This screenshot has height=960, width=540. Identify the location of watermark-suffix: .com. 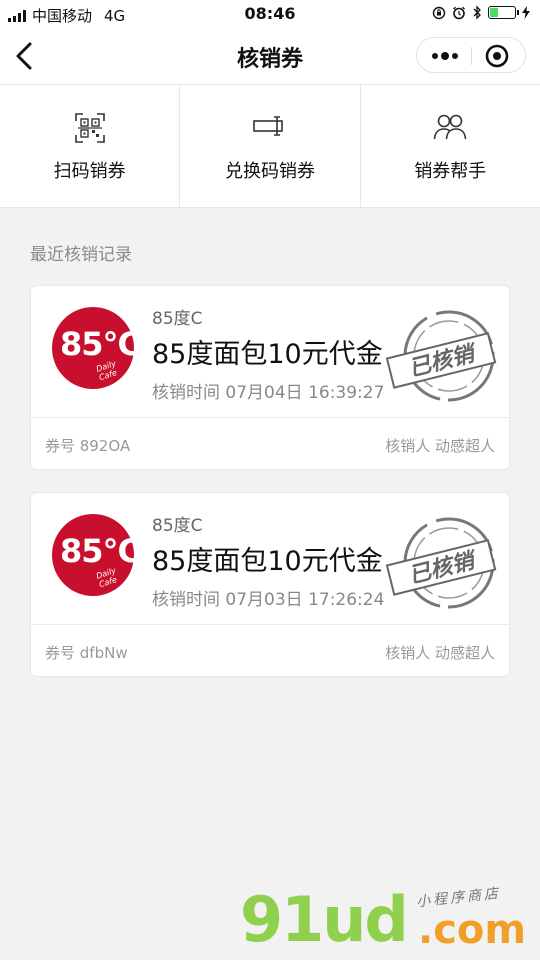
(472, 930).